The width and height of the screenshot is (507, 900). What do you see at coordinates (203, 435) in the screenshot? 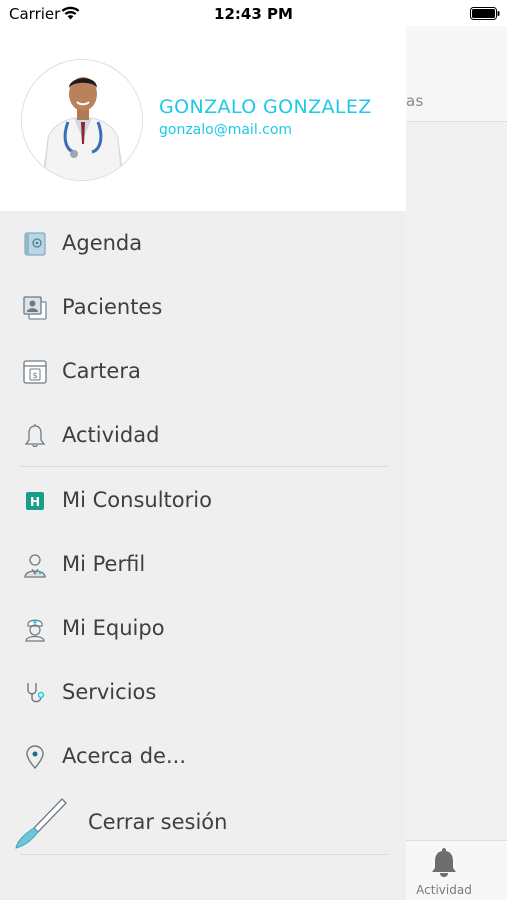
I see `menu-item-actividad: Actividad` at bounding box center [203, 435].